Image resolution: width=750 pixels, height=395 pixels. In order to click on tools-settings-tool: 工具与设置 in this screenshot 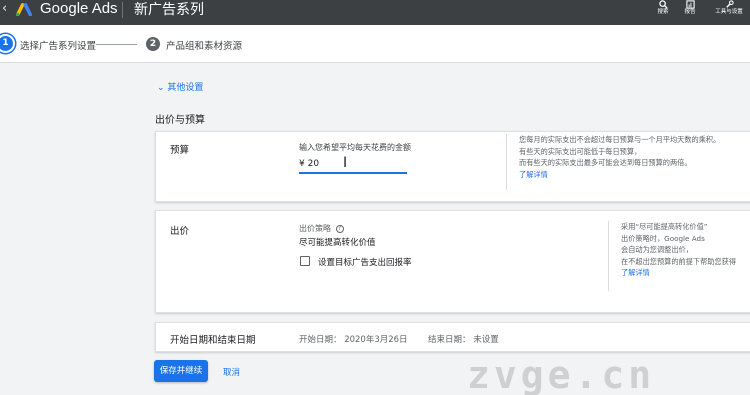, I will do `click(729, 8)`.